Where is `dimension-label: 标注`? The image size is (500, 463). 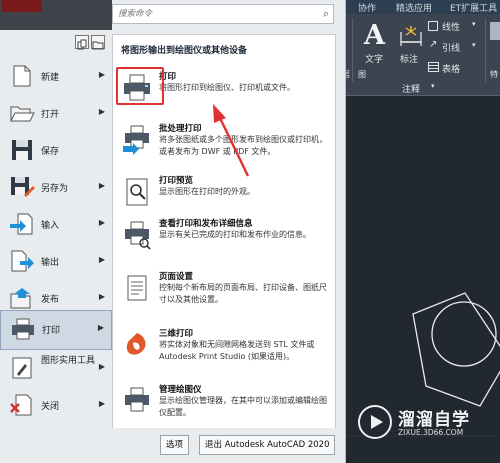 dimension-label: 标注 is located at coordinates (409, 58).